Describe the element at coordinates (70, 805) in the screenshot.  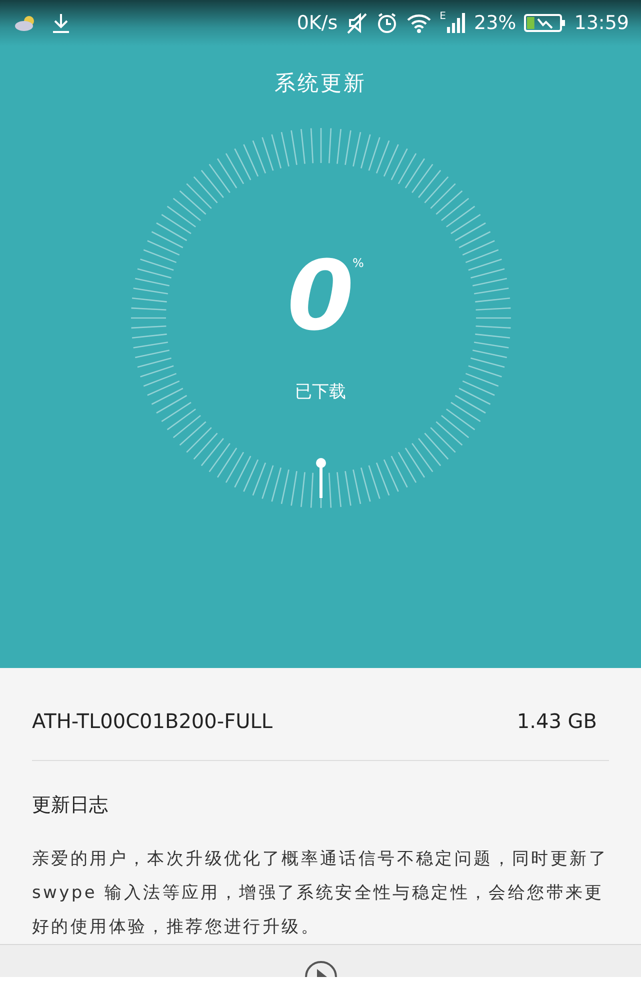
I see `changelog-heading: 更新日志` at that location.